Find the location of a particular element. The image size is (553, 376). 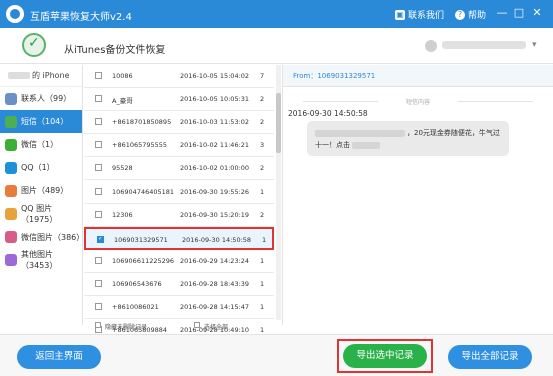

message-bubble: ，20元现金券随便花，牛气过 十一！点击 is located at coordinates (408, 138).